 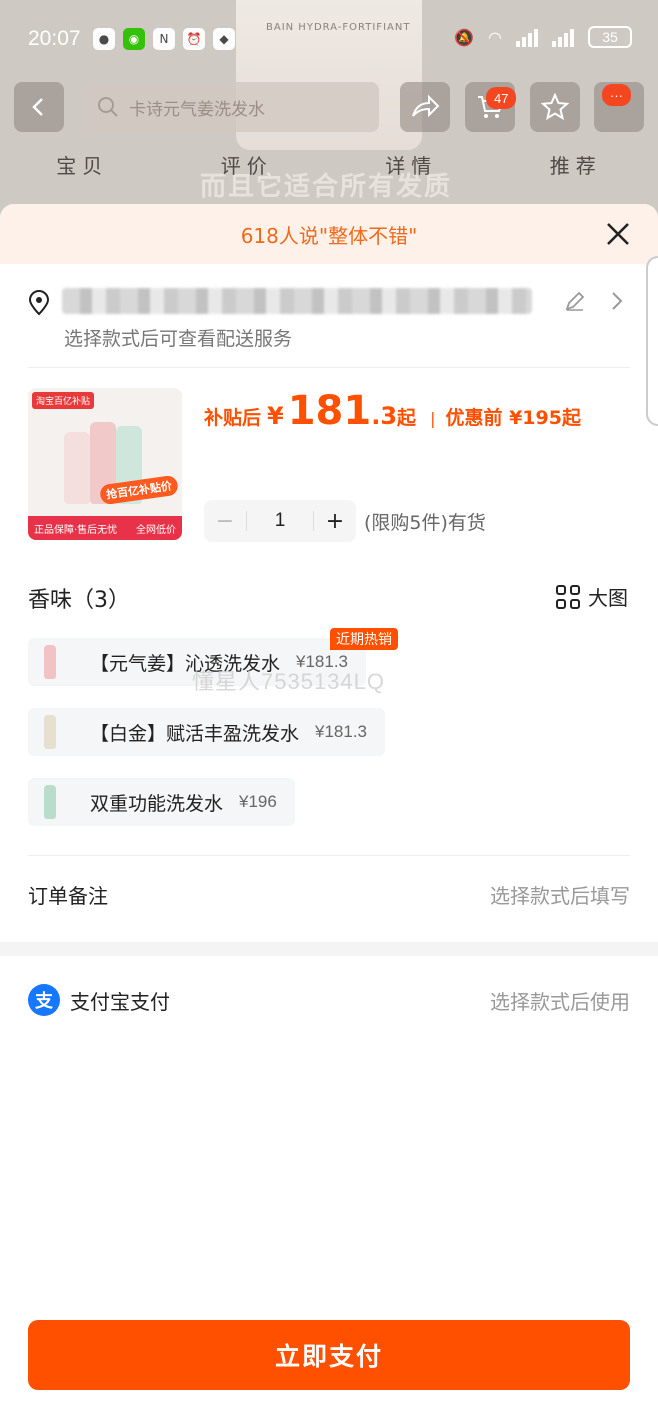 I want to click on star-icon, so click(x=555, y=107).